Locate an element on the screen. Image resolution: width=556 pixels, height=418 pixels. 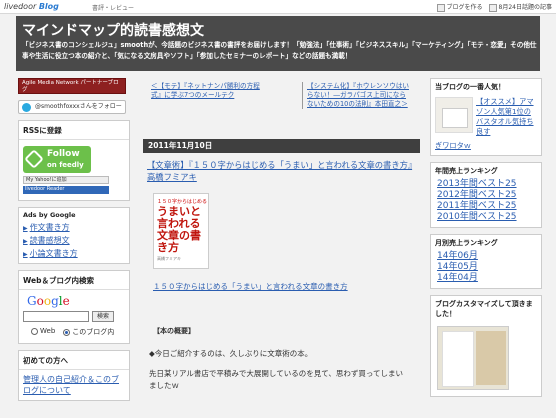
ad-link-short-essay: ▶ 小論文書き方 is located at coordinates (74, 253).